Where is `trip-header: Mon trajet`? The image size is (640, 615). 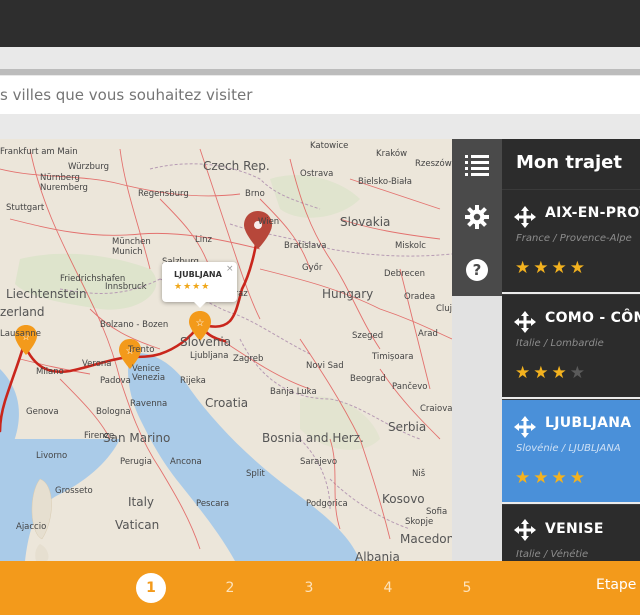
trip-header: Mon trajet is located at coordinates (571, 164).